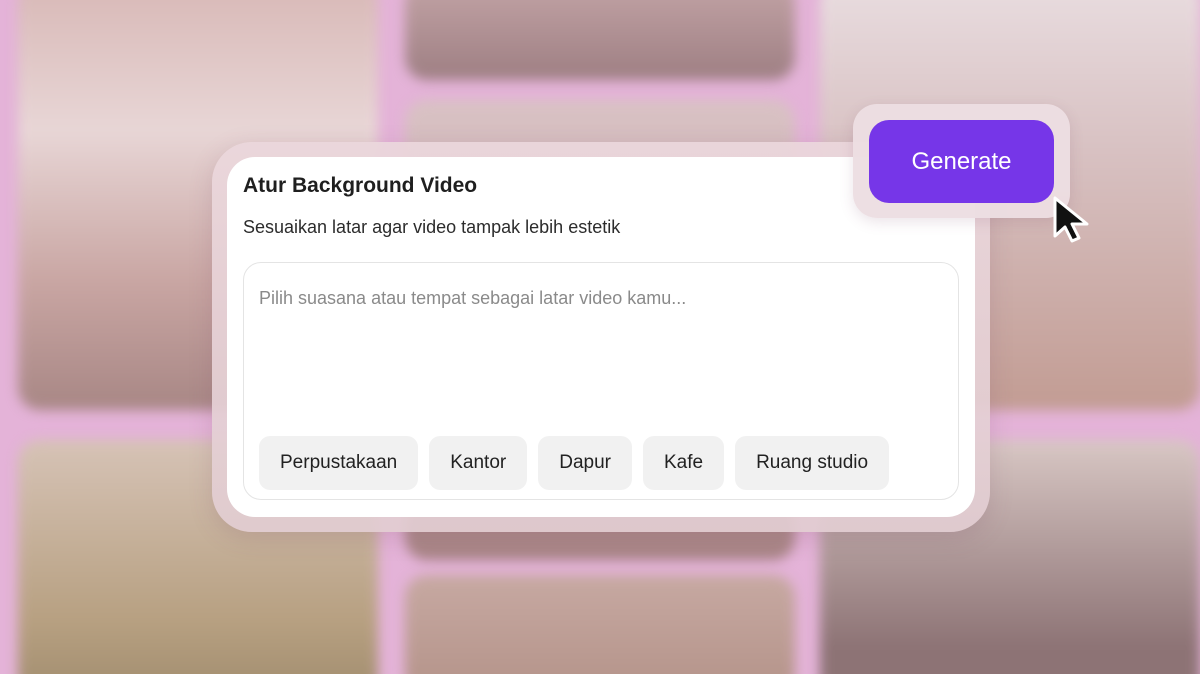  I want to click on chip-kantor: Kantor, so click(478, 463).